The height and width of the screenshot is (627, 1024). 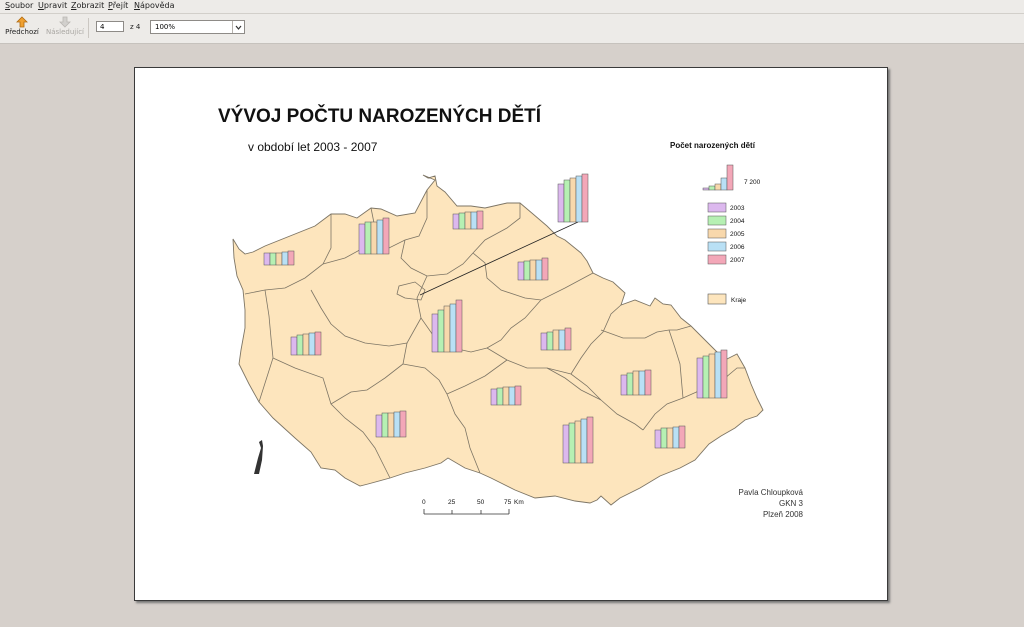 I want to click on document-subtitle: v období let 2003 - 2007, so click(x=313, y=147).